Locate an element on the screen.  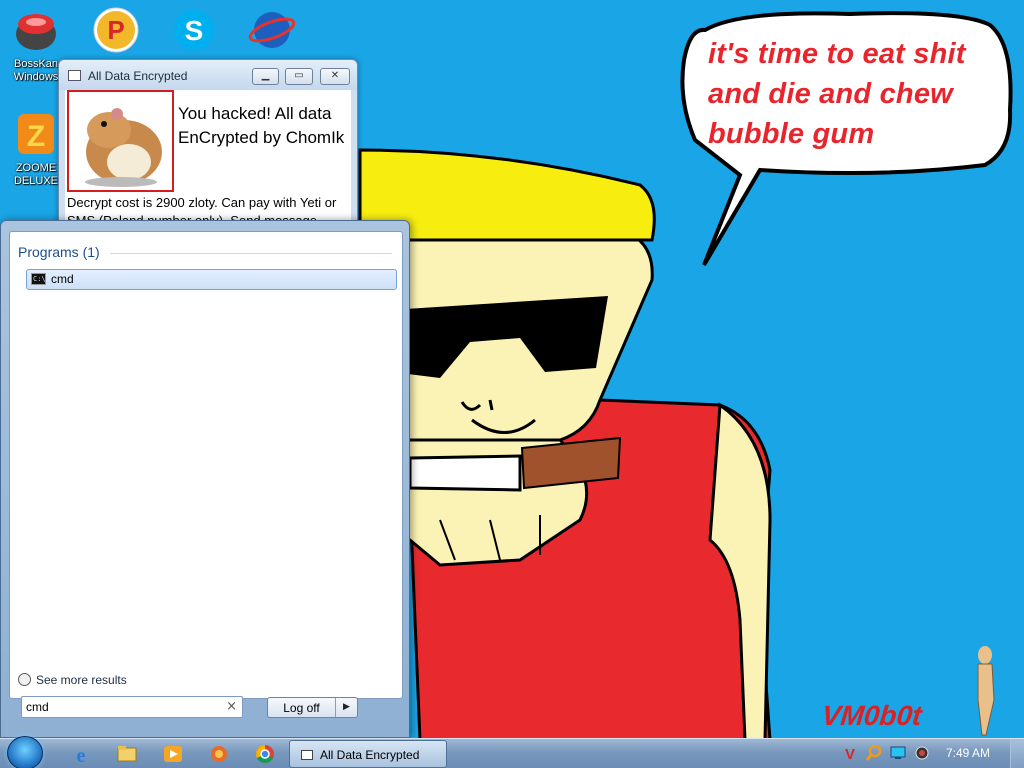
search-tray-icon is located at coordinates (874, 753).